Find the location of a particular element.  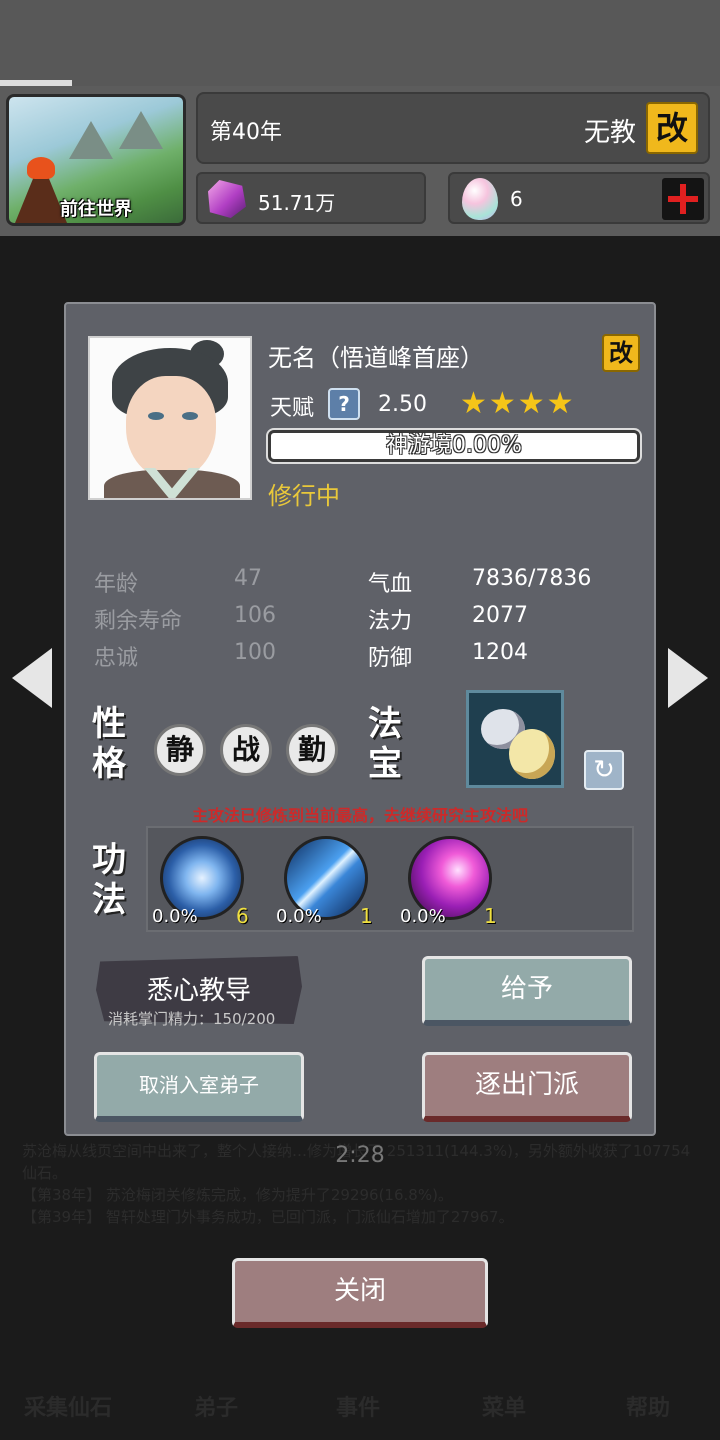

spirit-stone-counter: 51.71万 is located at coordinates (311, 198).